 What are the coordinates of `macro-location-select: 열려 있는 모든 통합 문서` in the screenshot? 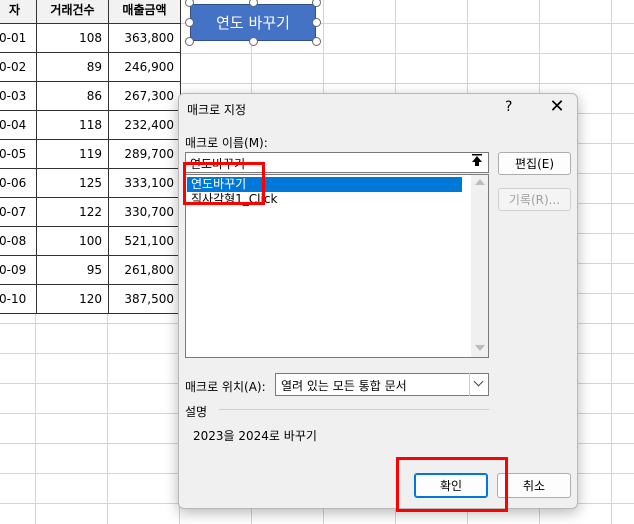 It's located at (382, 384).